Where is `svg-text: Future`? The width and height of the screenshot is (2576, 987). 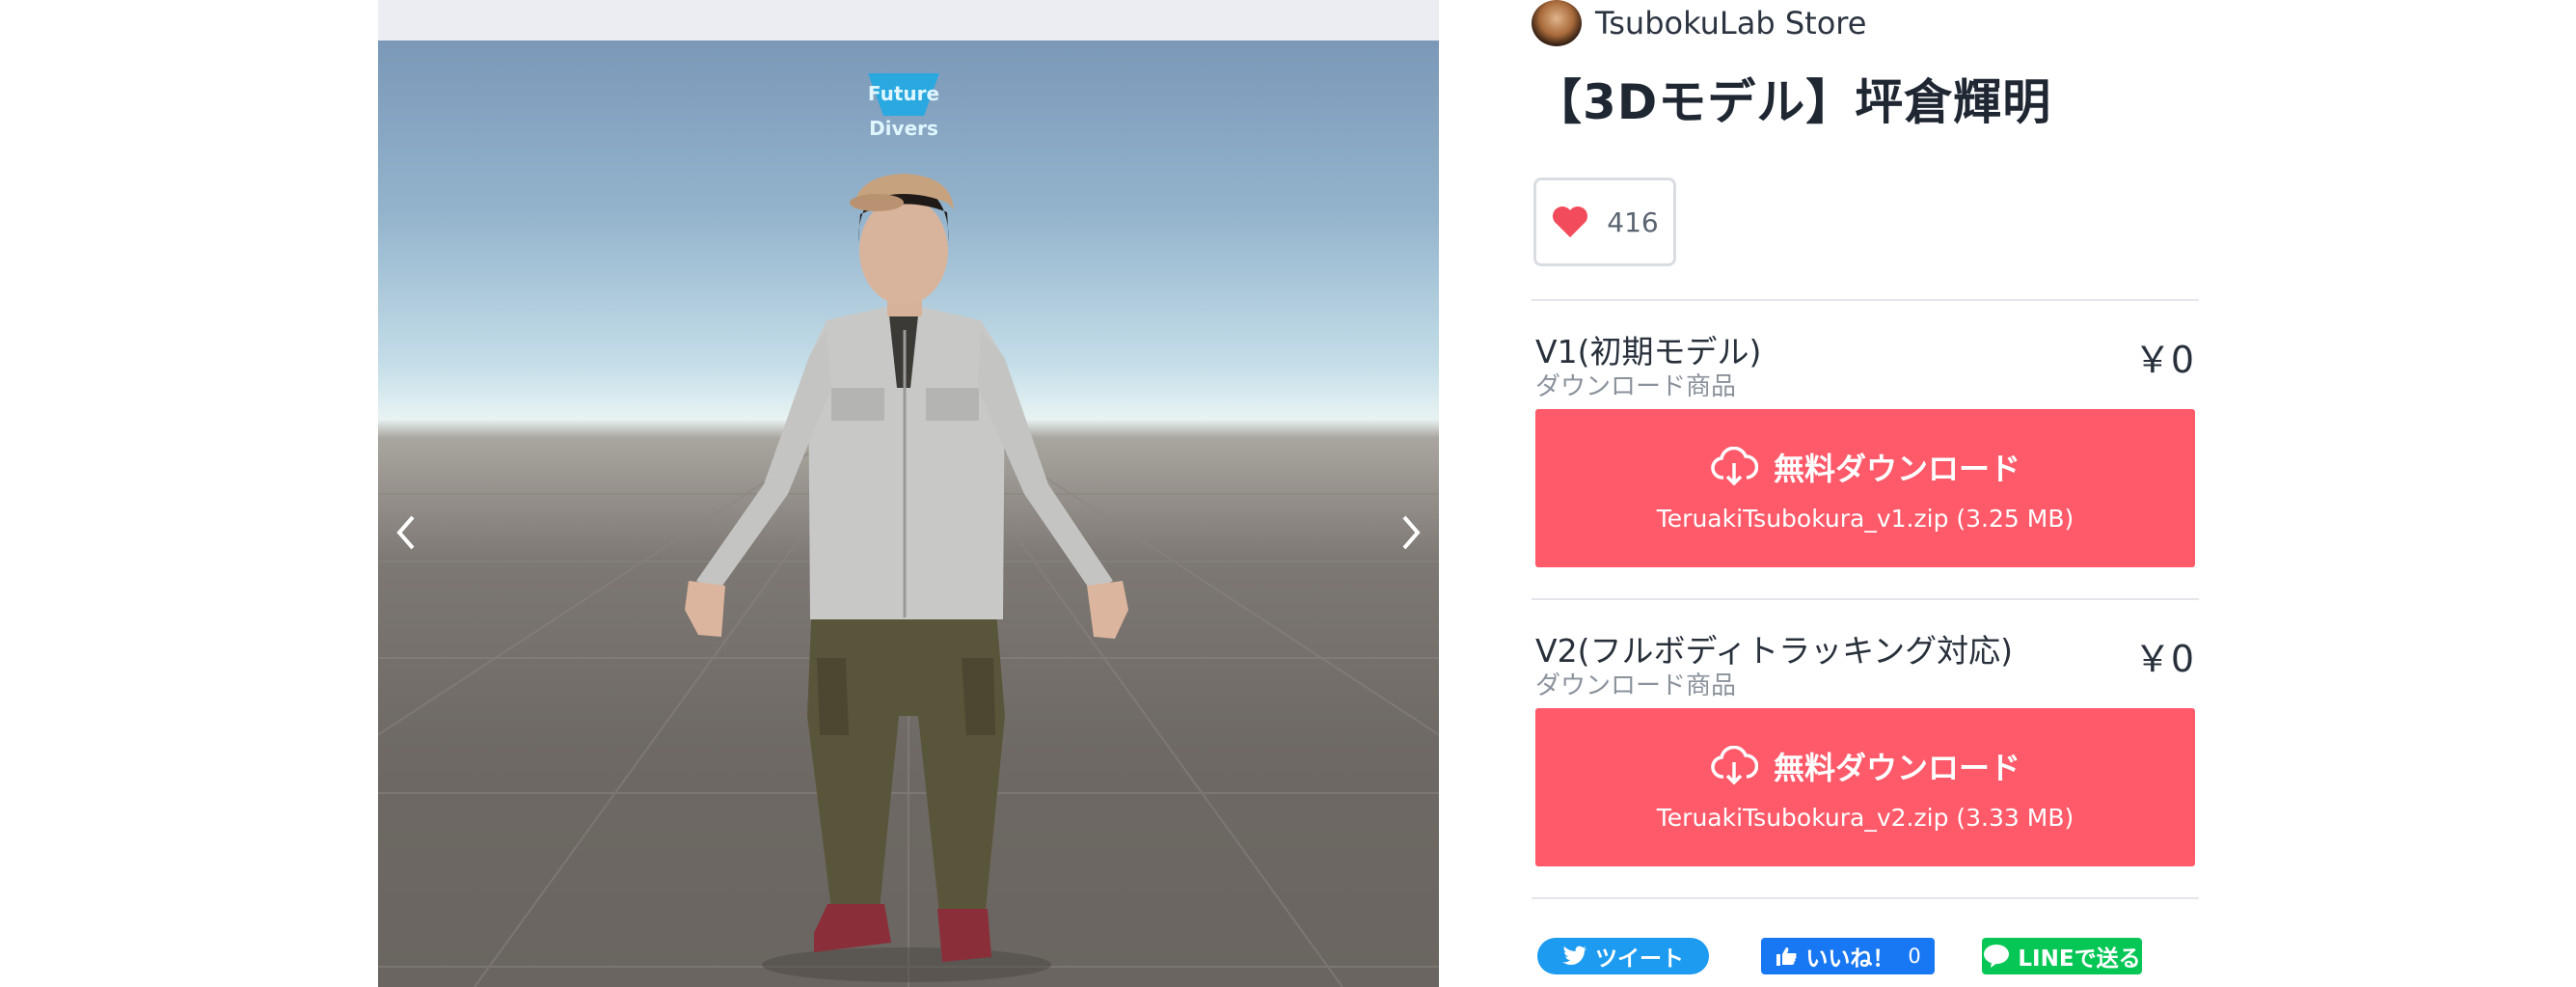 svg-text: Future is located at coordinates (903, 93).